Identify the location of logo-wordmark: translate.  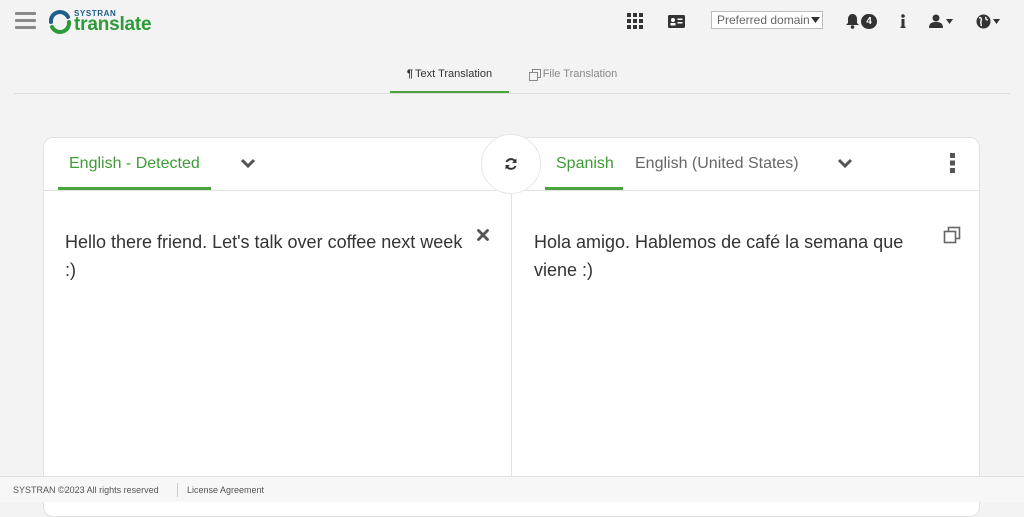
(113, 24).